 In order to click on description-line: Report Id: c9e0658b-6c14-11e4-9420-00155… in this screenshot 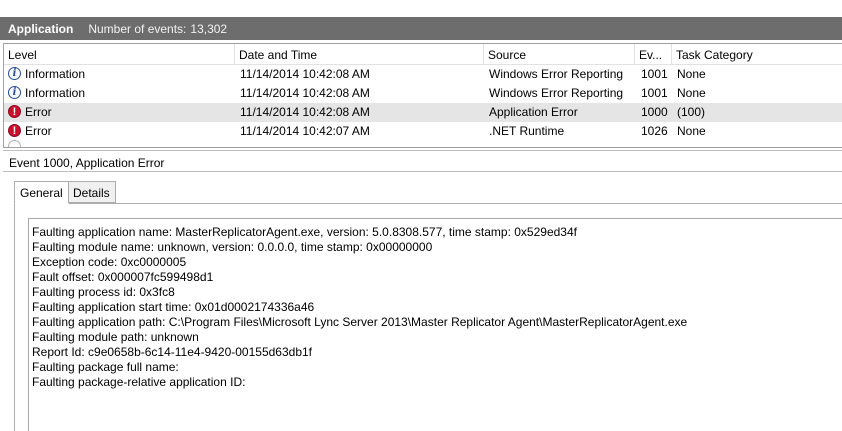, I will do `click(172, 352)`.